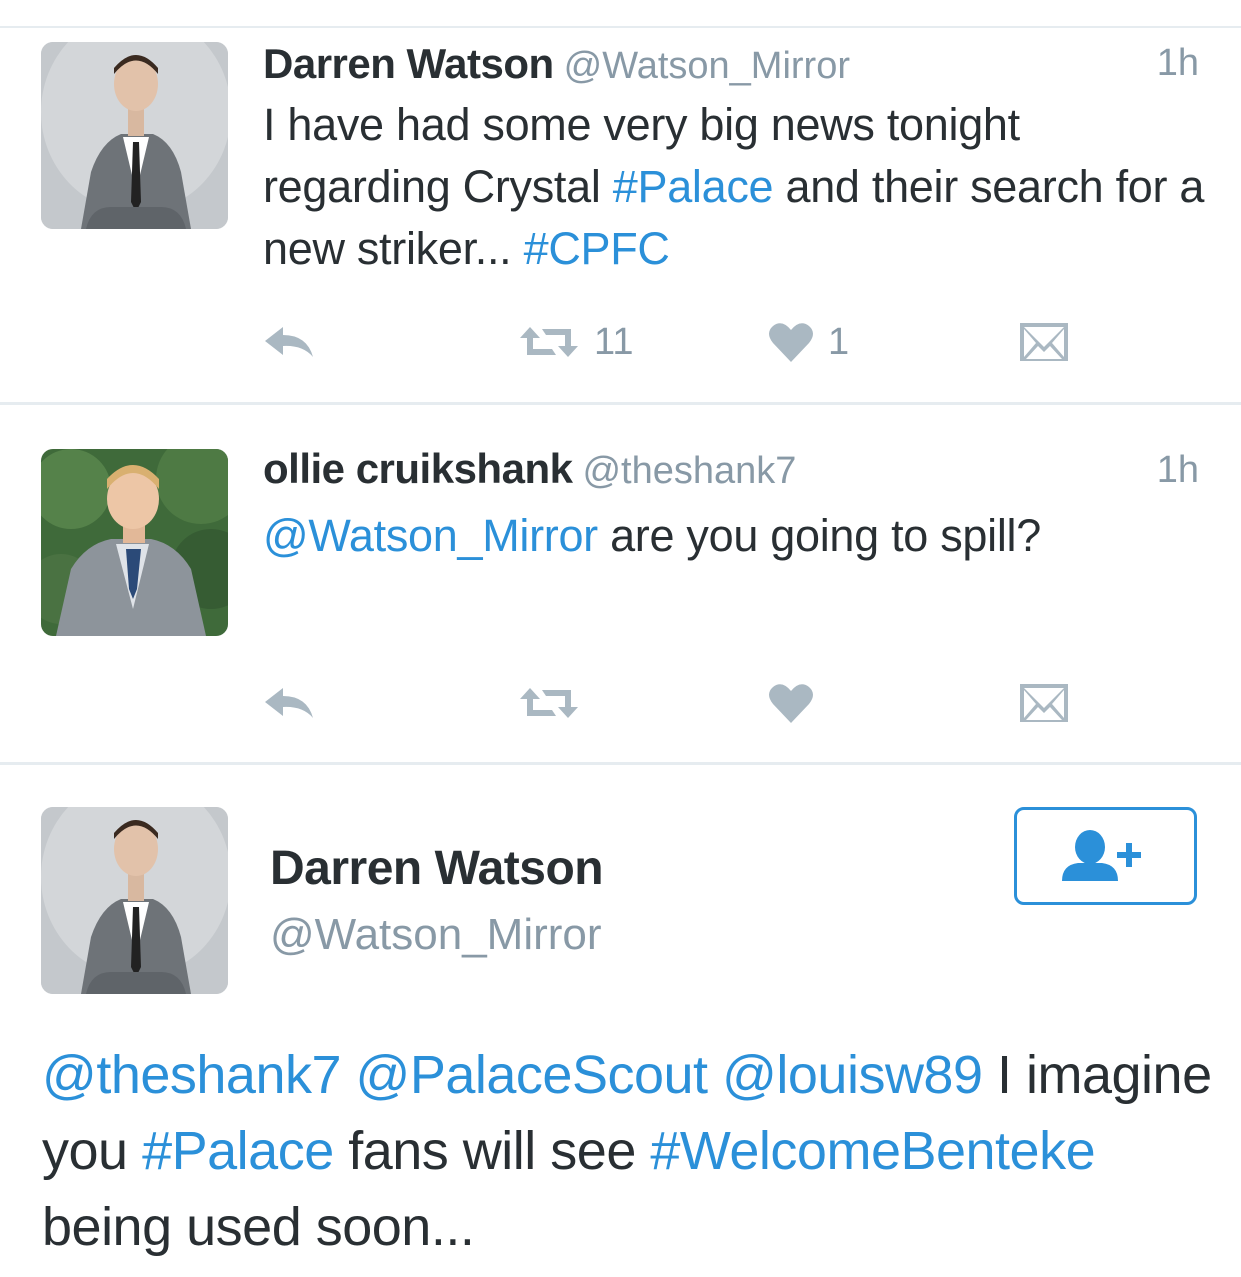 The width and height of the screenshot is (1241, 1277). What do you see at coordinates (430, 535) in the screenshot?
I see `mention-link: @Watson_Mirror` at bounding box center [430, 535].